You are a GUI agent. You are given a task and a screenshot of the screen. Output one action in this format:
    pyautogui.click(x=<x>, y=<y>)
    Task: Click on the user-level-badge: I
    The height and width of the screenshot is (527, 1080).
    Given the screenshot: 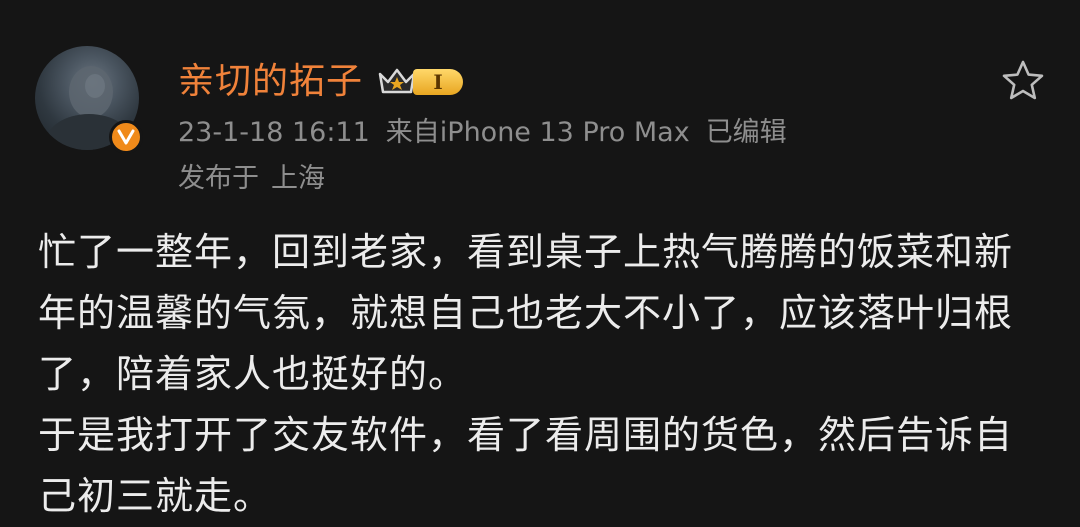 What is the action you would take?
    pyautogui.click(x=420, y=82)
    